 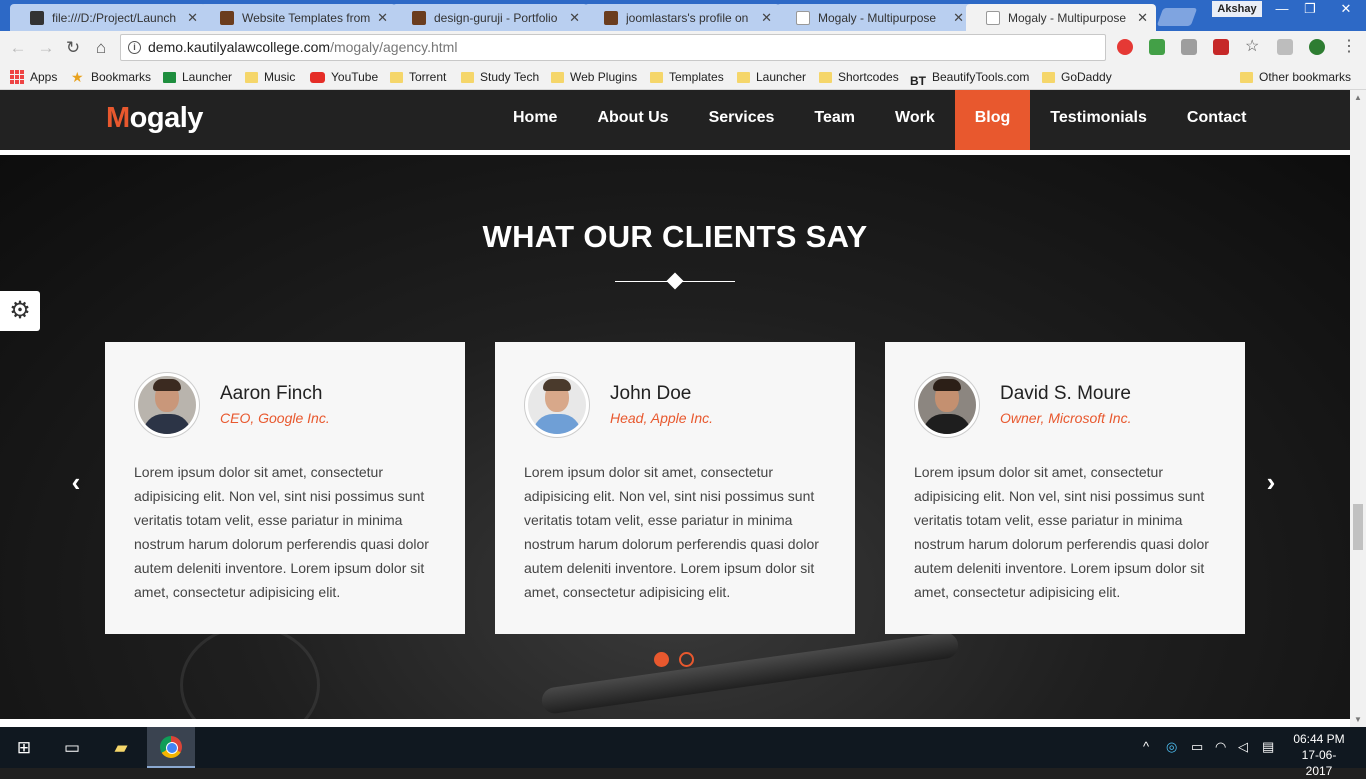 I want to click on volume-icon: ◁, so click(x=1243, y=747).